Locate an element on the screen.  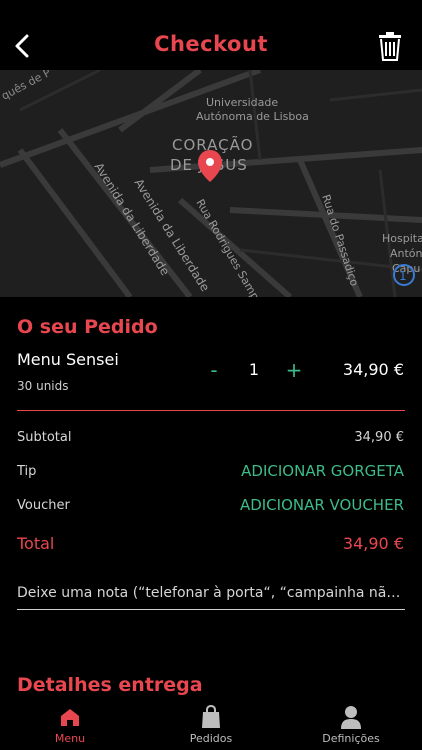
nav-label-pedidos: Pedidos is located at coordinates (211, 738).